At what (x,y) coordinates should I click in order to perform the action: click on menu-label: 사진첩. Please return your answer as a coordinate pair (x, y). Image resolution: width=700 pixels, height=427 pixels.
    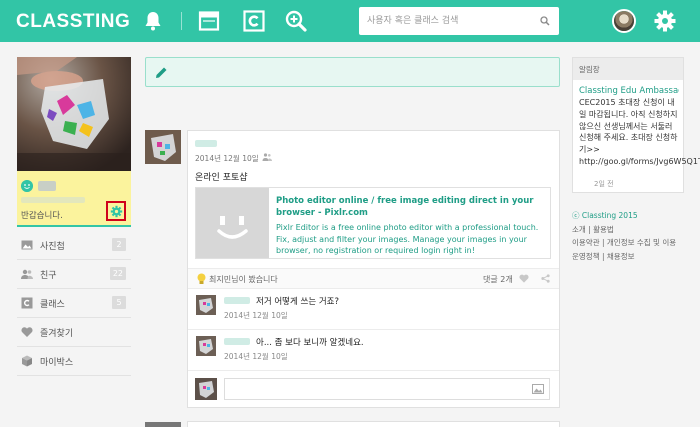
    Looking at the image, I should click on (52, 247).